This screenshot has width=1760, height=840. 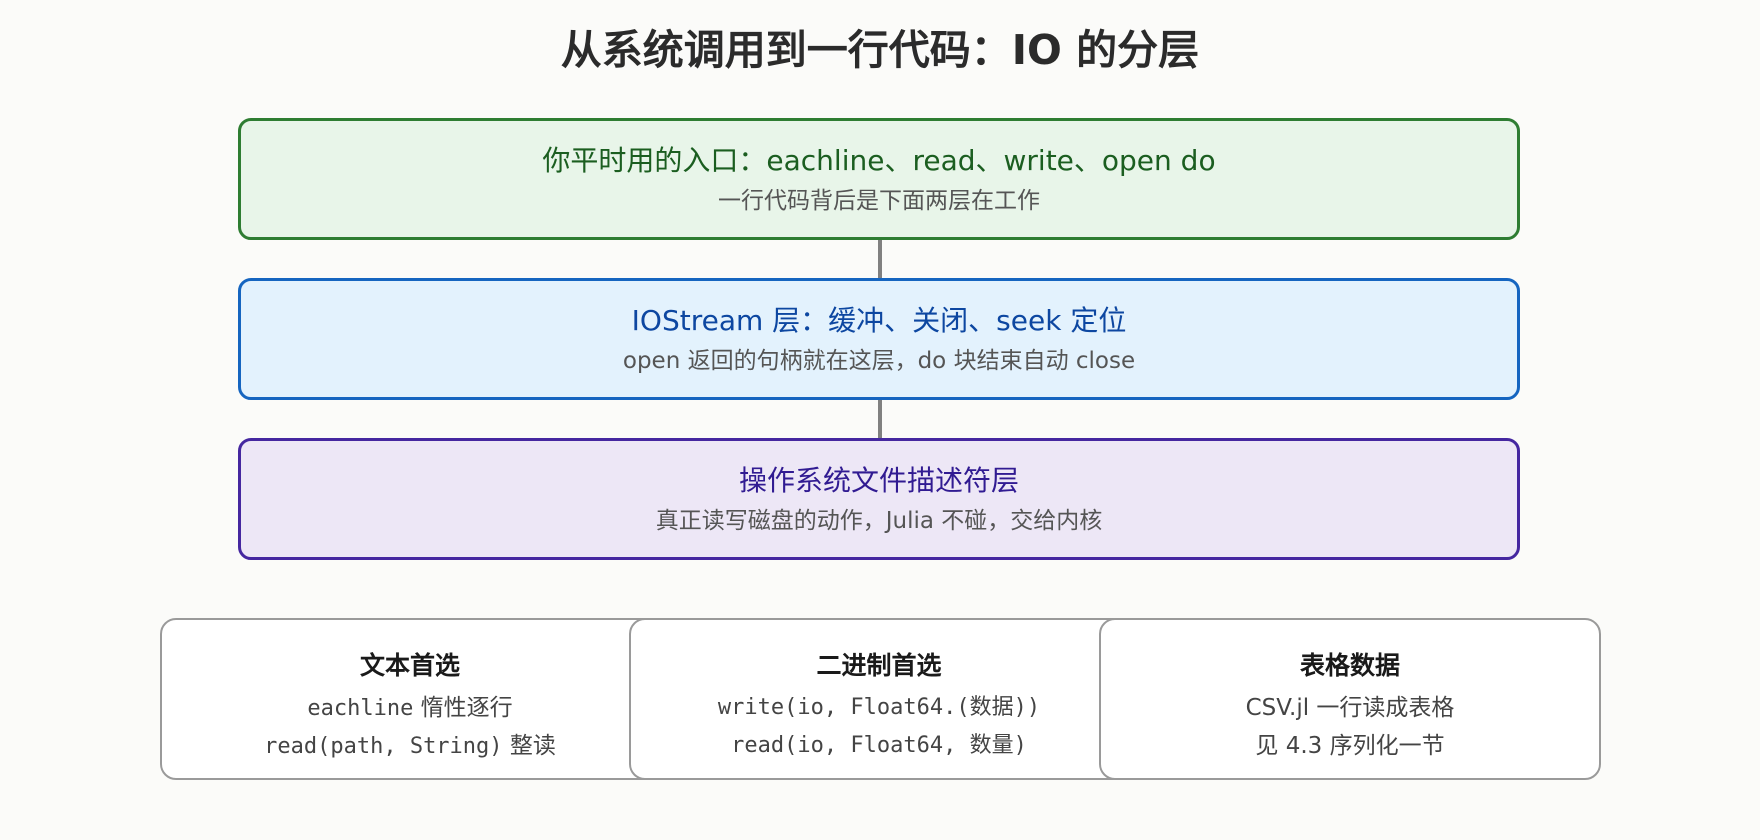 I want to click on card-binary-line-1: write(io, Float64.(数据)), so click(x=879, y=707).